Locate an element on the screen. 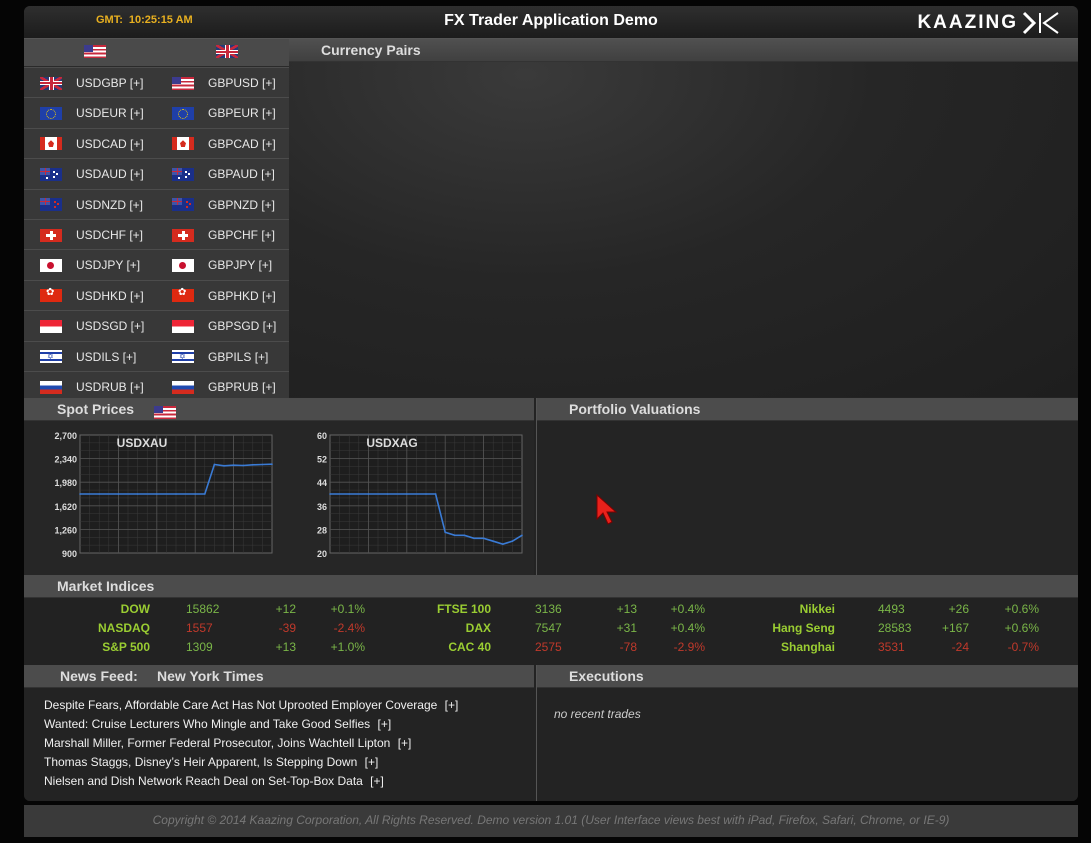 The image size is (1091, 843). usd-pair-cell: USDGBP [+] is located at coordinates (91, 83).